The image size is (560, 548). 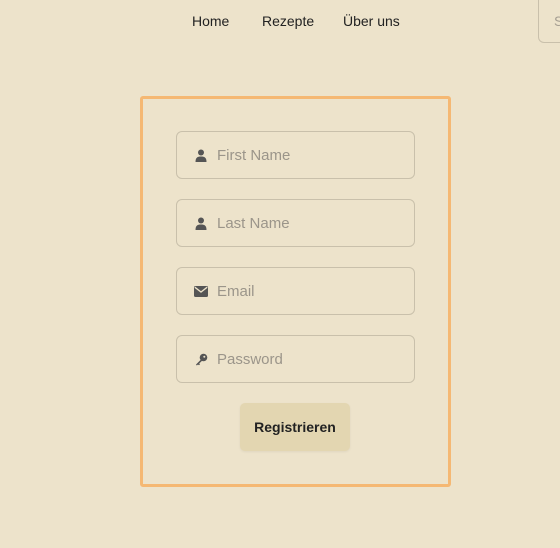 I want to click on first-name-field, so click(x=295, y=155).